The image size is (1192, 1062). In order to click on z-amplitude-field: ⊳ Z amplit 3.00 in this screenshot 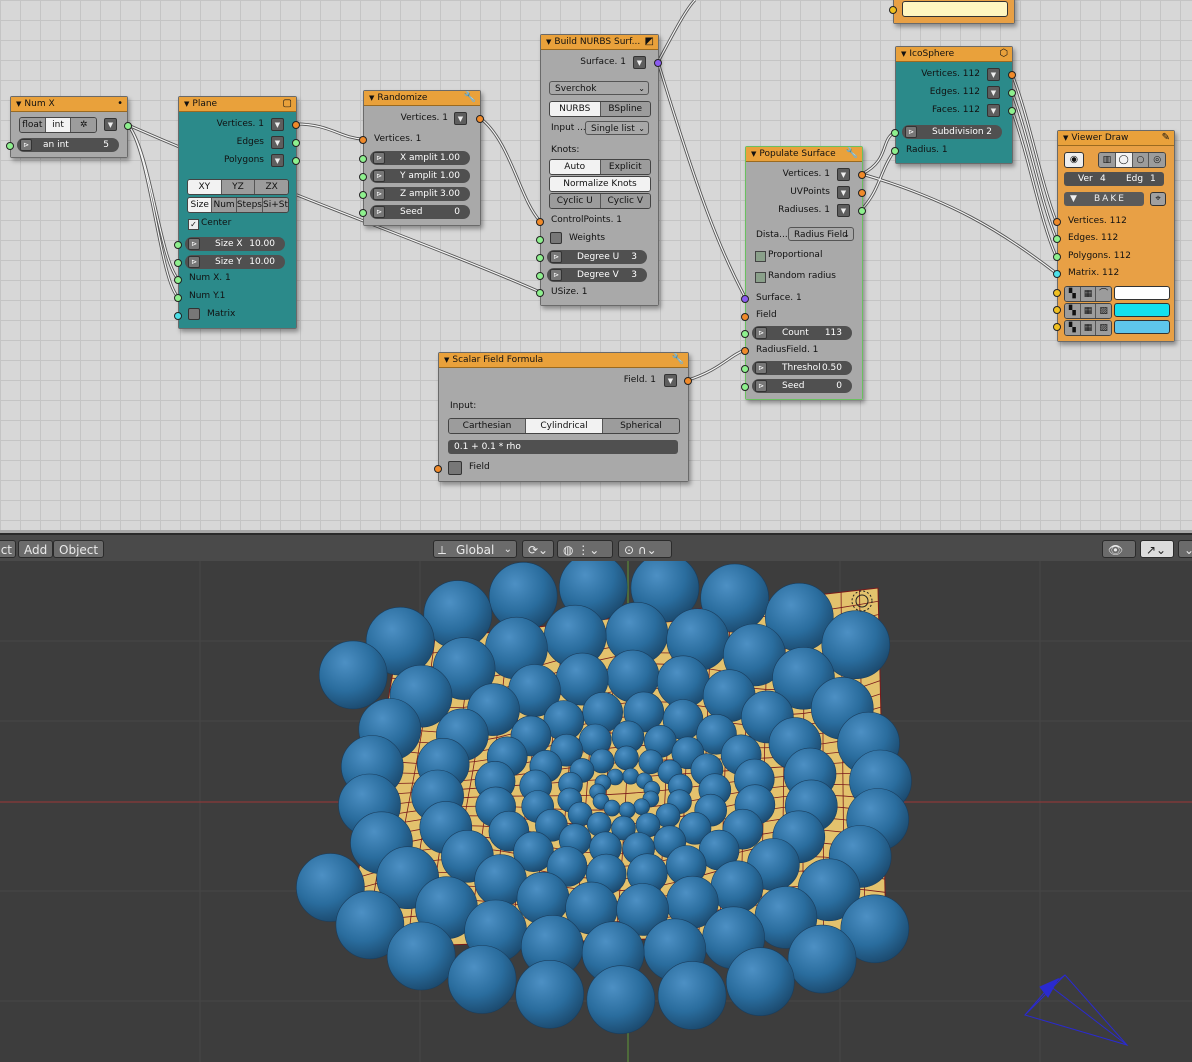, I will do `click(420, 194)`.